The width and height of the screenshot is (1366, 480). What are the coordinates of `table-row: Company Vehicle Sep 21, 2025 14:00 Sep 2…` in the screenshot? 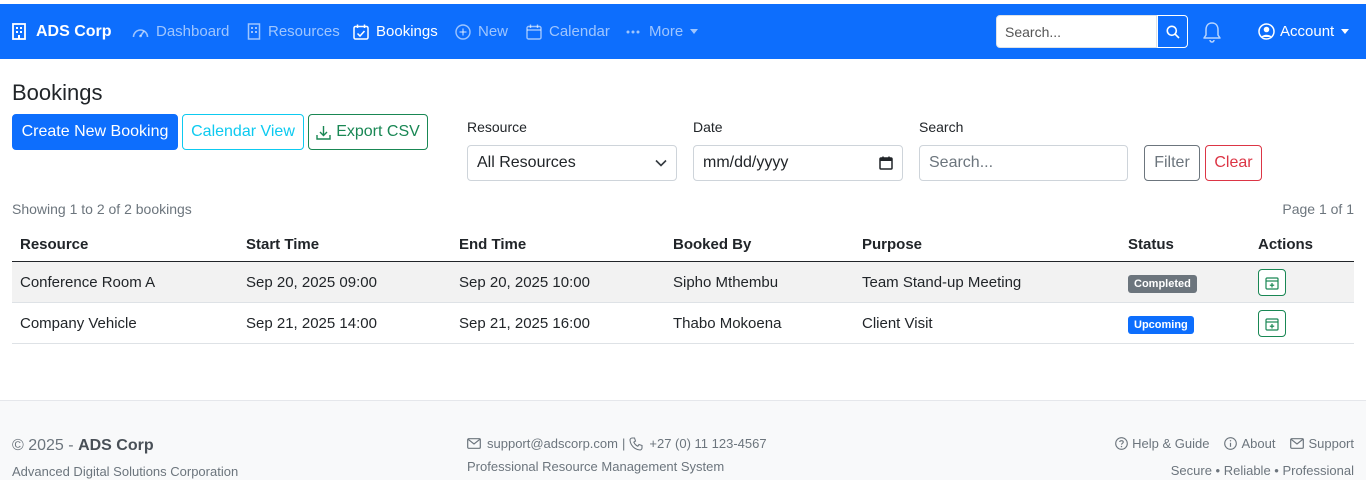 It's located at (683, 323).